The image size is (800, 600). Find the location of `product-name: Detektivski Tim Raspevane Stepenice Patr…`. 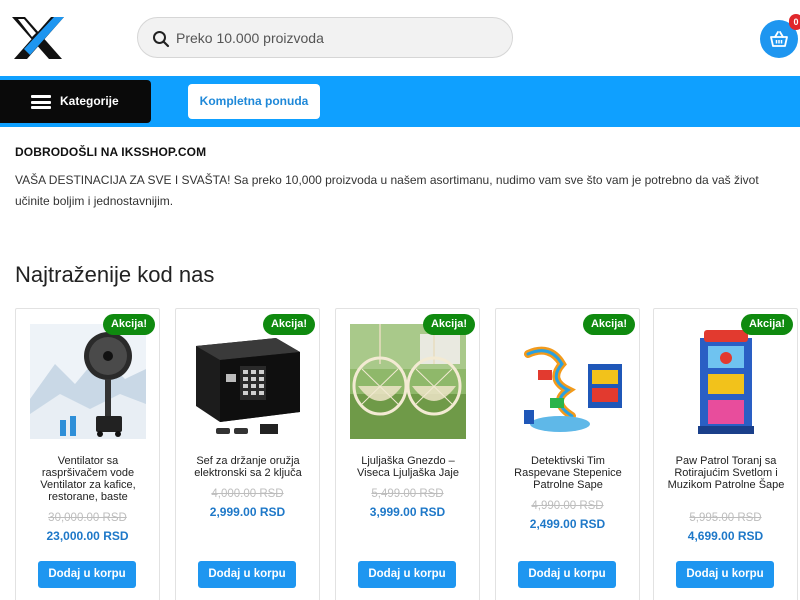

product-name: Detektivski Tim Raspevane Stepenice Patr… is located at coordinates (568, 473).